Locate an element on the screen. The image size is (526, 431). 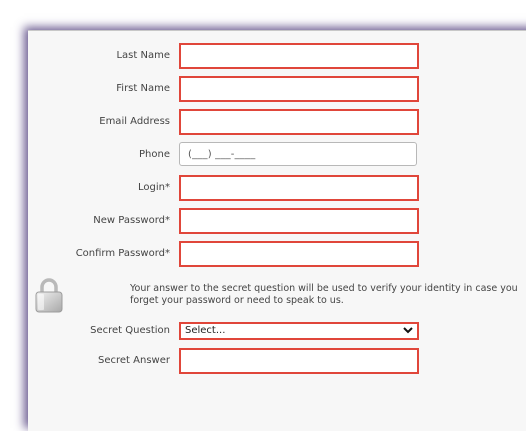
new-password-label: New Password* is located at coordinates (131, 220).